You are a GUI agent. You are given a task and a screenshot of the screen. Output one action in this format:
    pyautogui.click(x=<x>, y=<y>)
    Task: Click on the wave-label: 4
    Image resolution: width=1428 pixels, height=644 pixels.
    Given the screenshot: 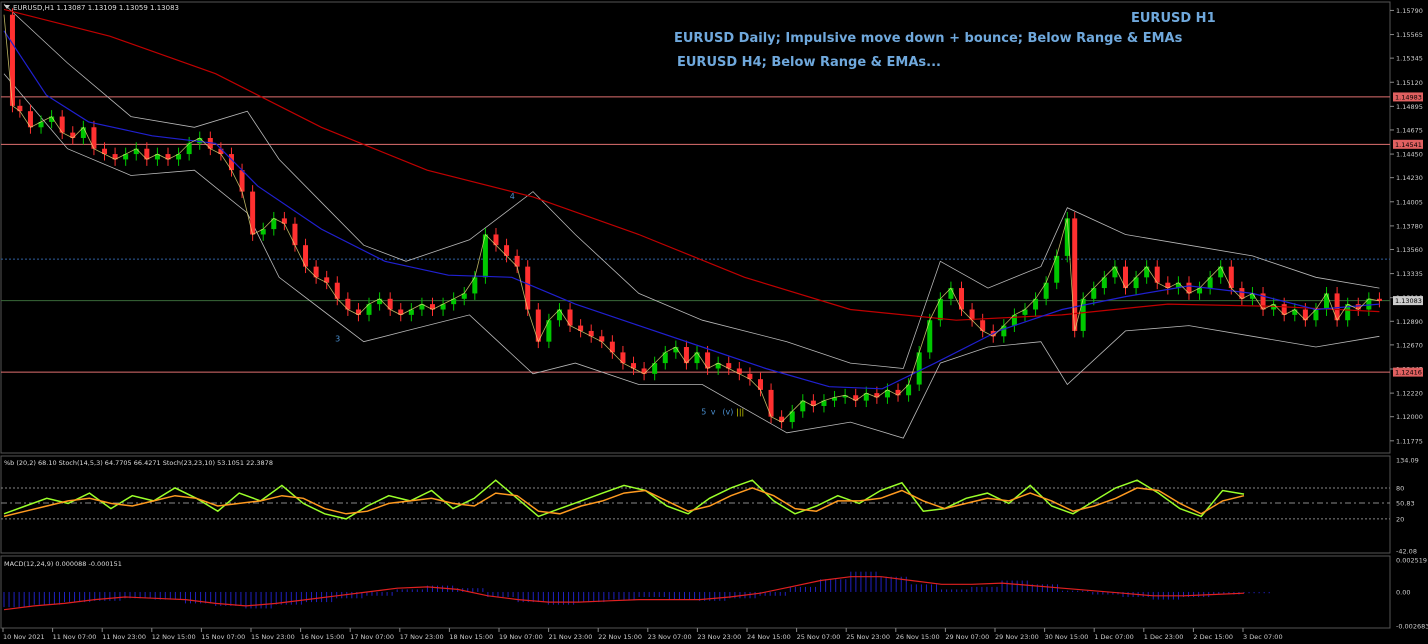 What is the action you would take?
    pyautogui.click(x=512, y=196)
    